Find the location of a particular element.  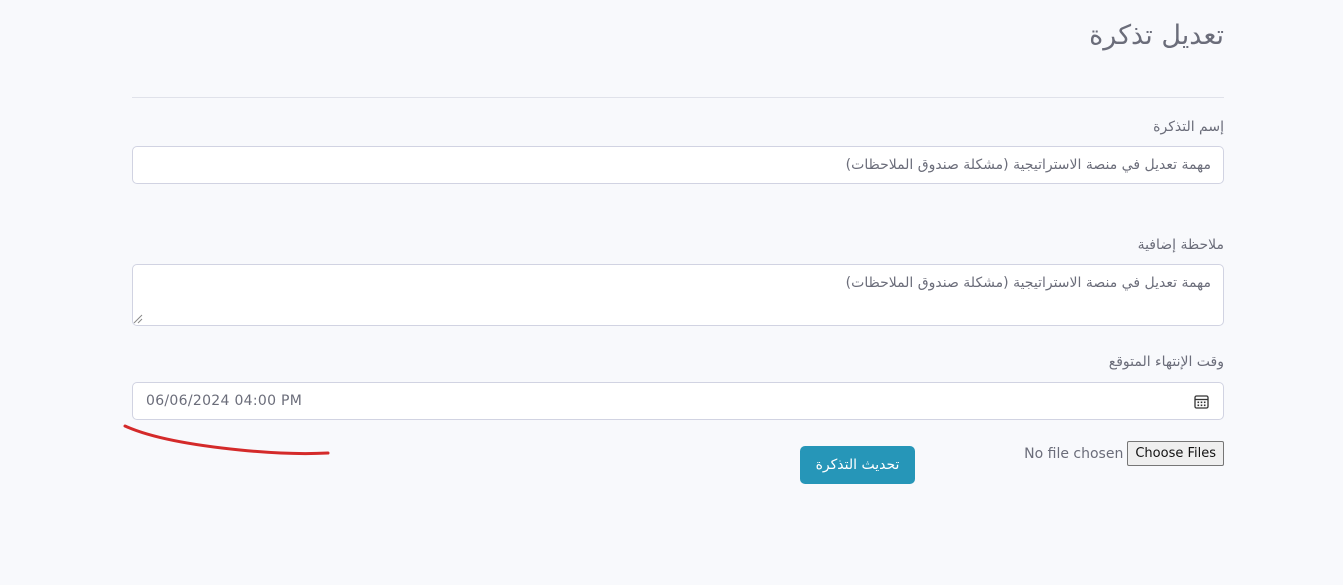

red-underline-annotation is located at coordinates (226, 440).